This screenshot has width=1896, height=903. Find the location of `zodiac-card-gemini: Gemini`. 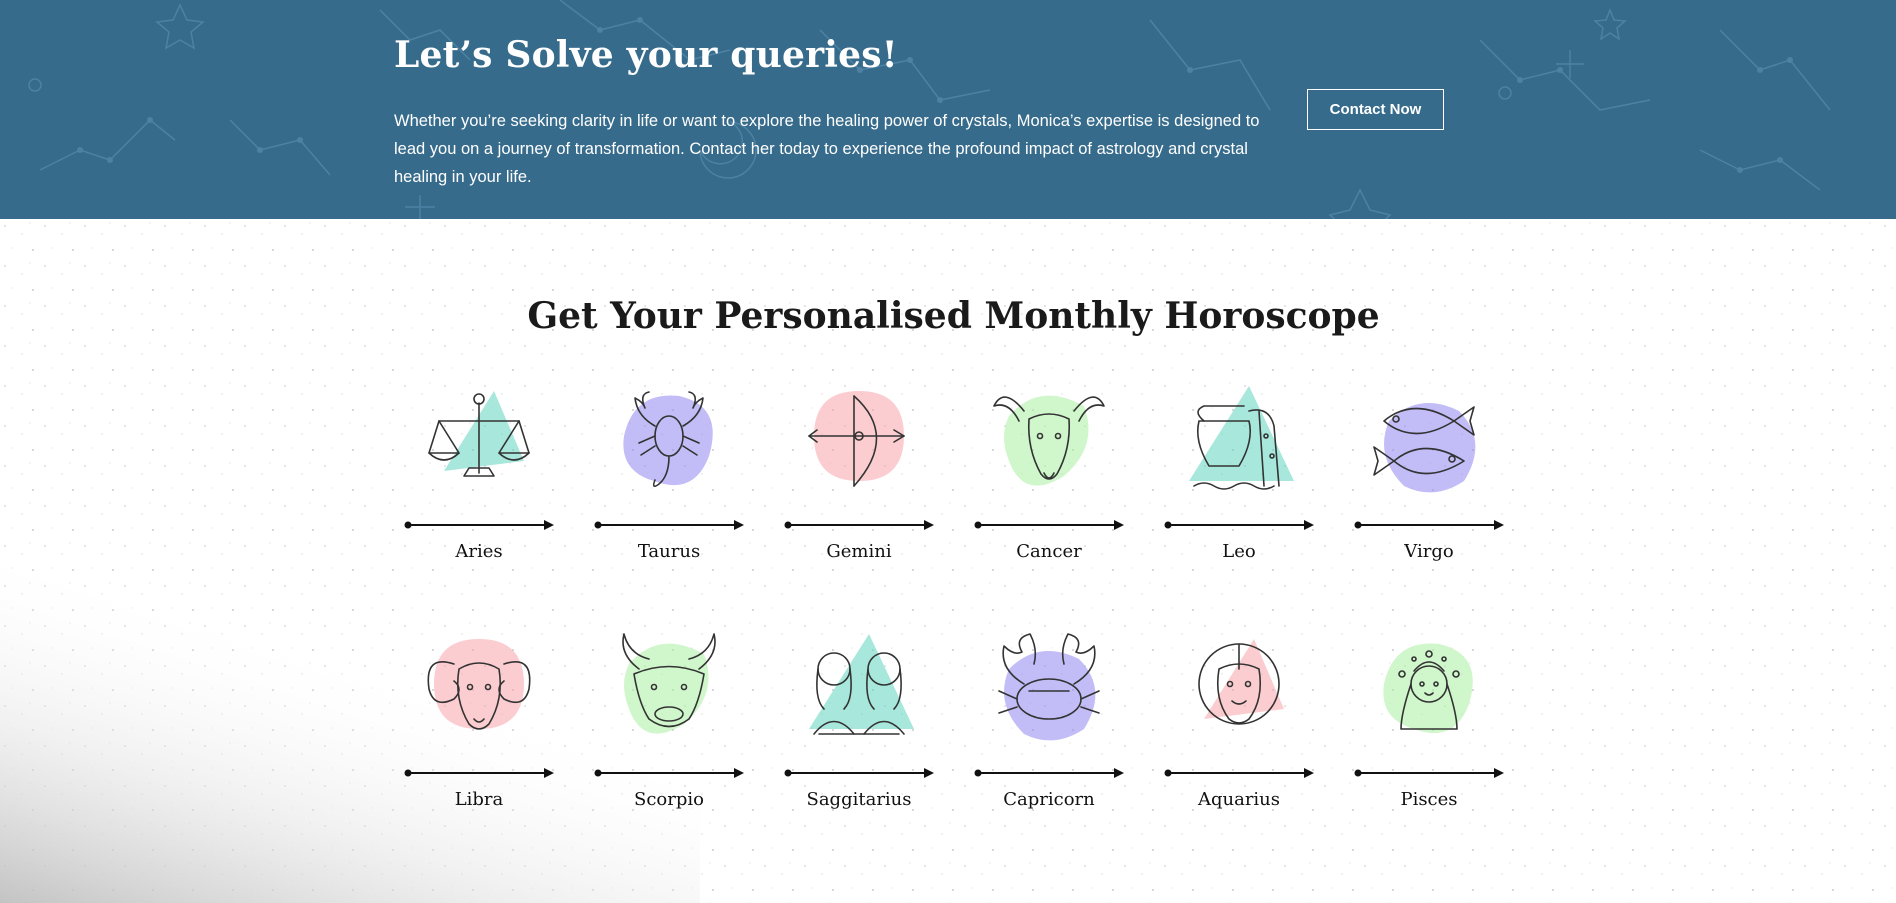

zodiac-card-gemini: Gemini is located at coordinates (859, 481).